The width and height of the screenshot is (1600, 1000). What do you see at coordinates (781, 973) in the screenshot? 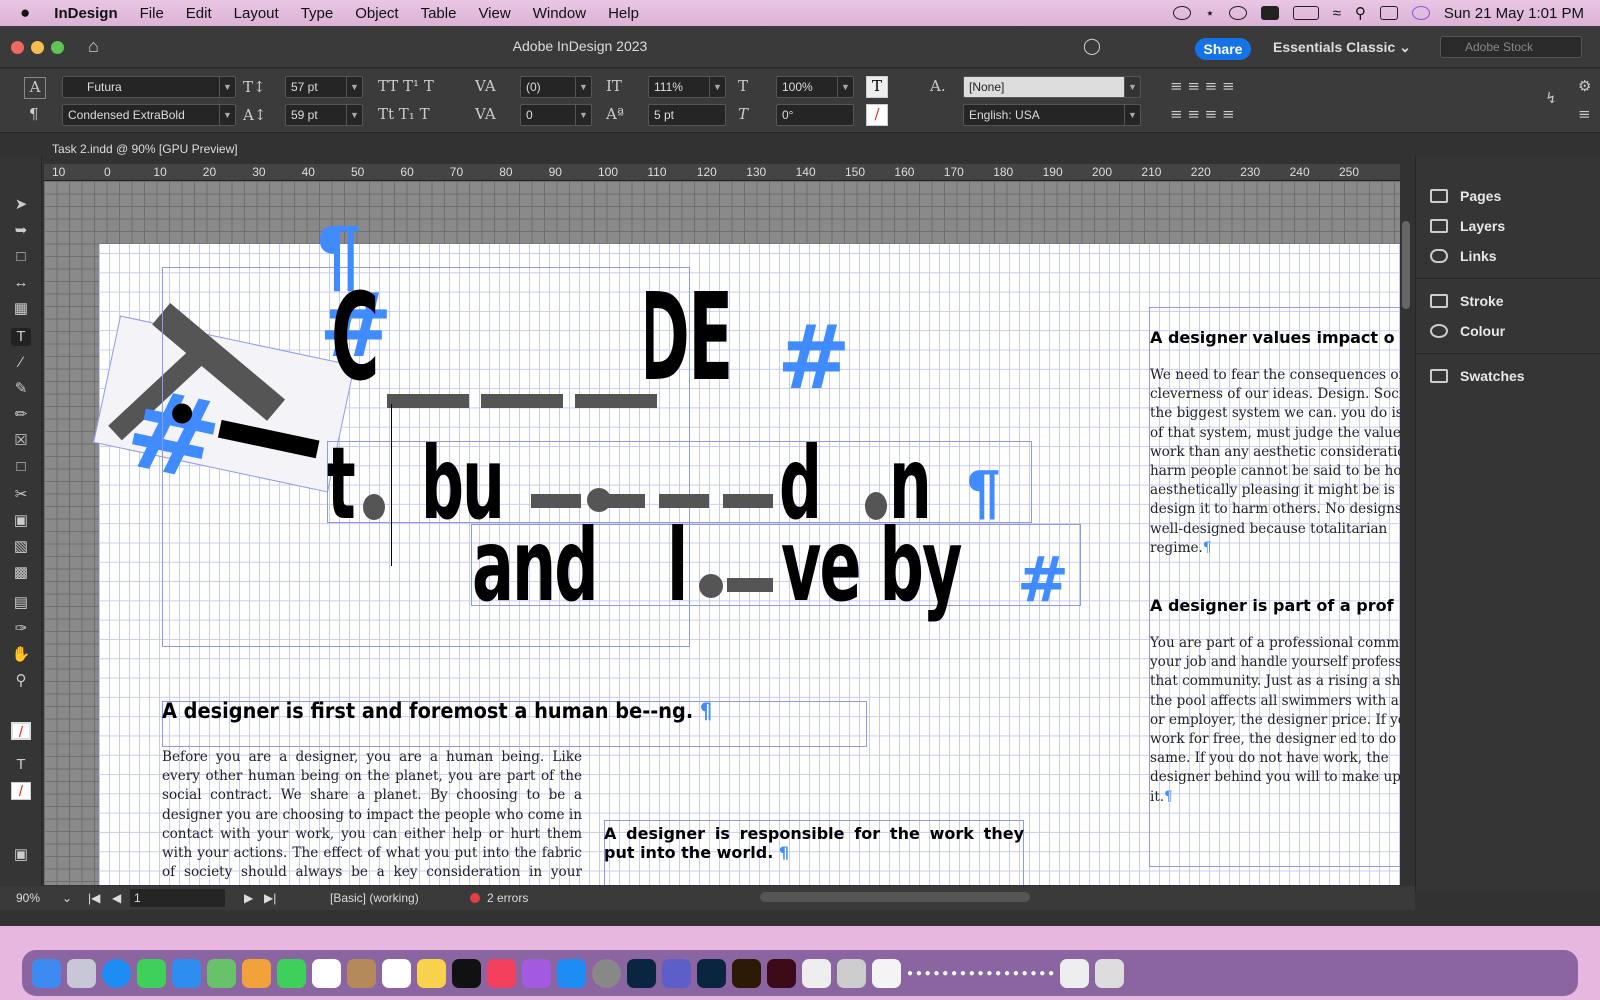
I see `indesign-icon` at bounding box center [781, 973].